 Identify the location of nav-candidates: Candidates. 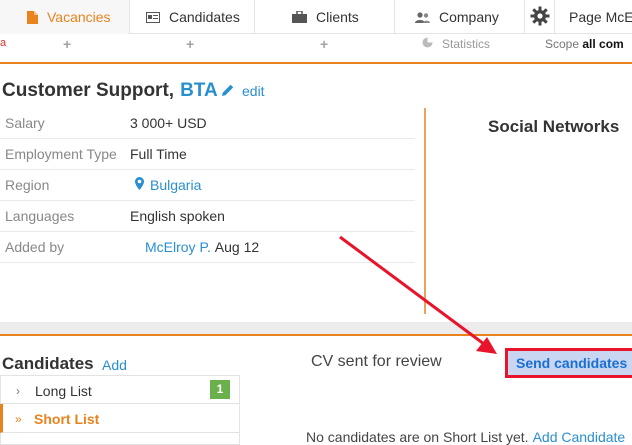
(192, 17).